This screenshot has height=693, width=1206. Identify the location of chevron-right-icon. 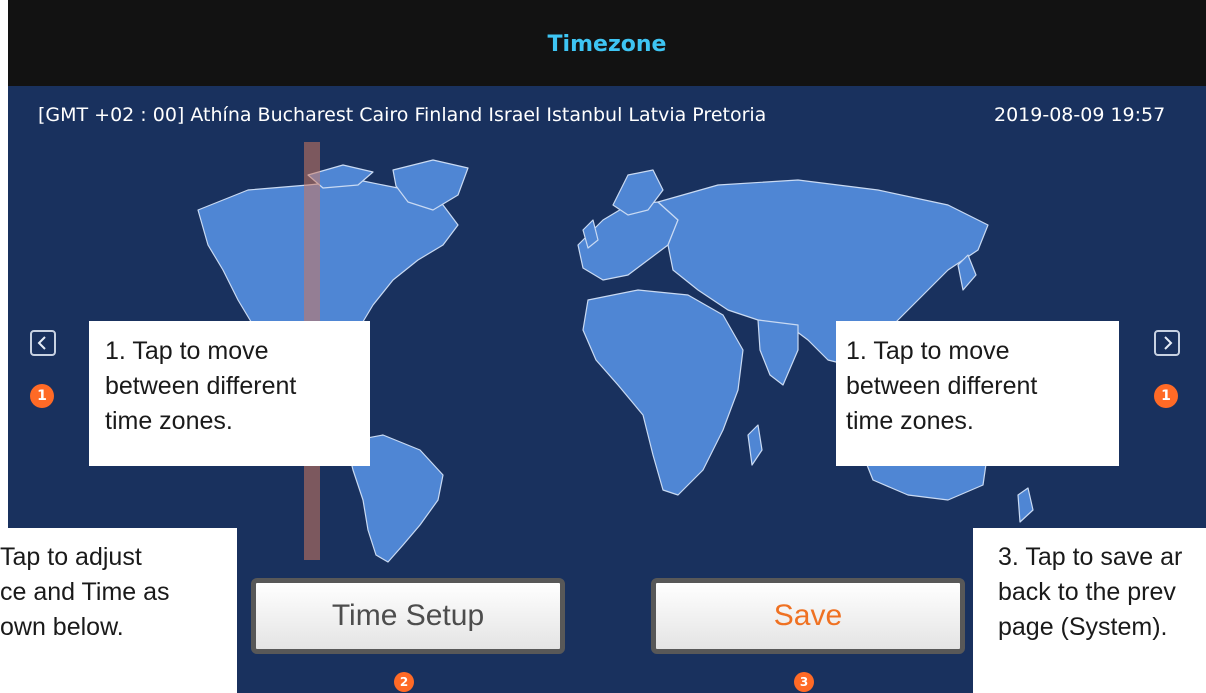
(1168, 343).